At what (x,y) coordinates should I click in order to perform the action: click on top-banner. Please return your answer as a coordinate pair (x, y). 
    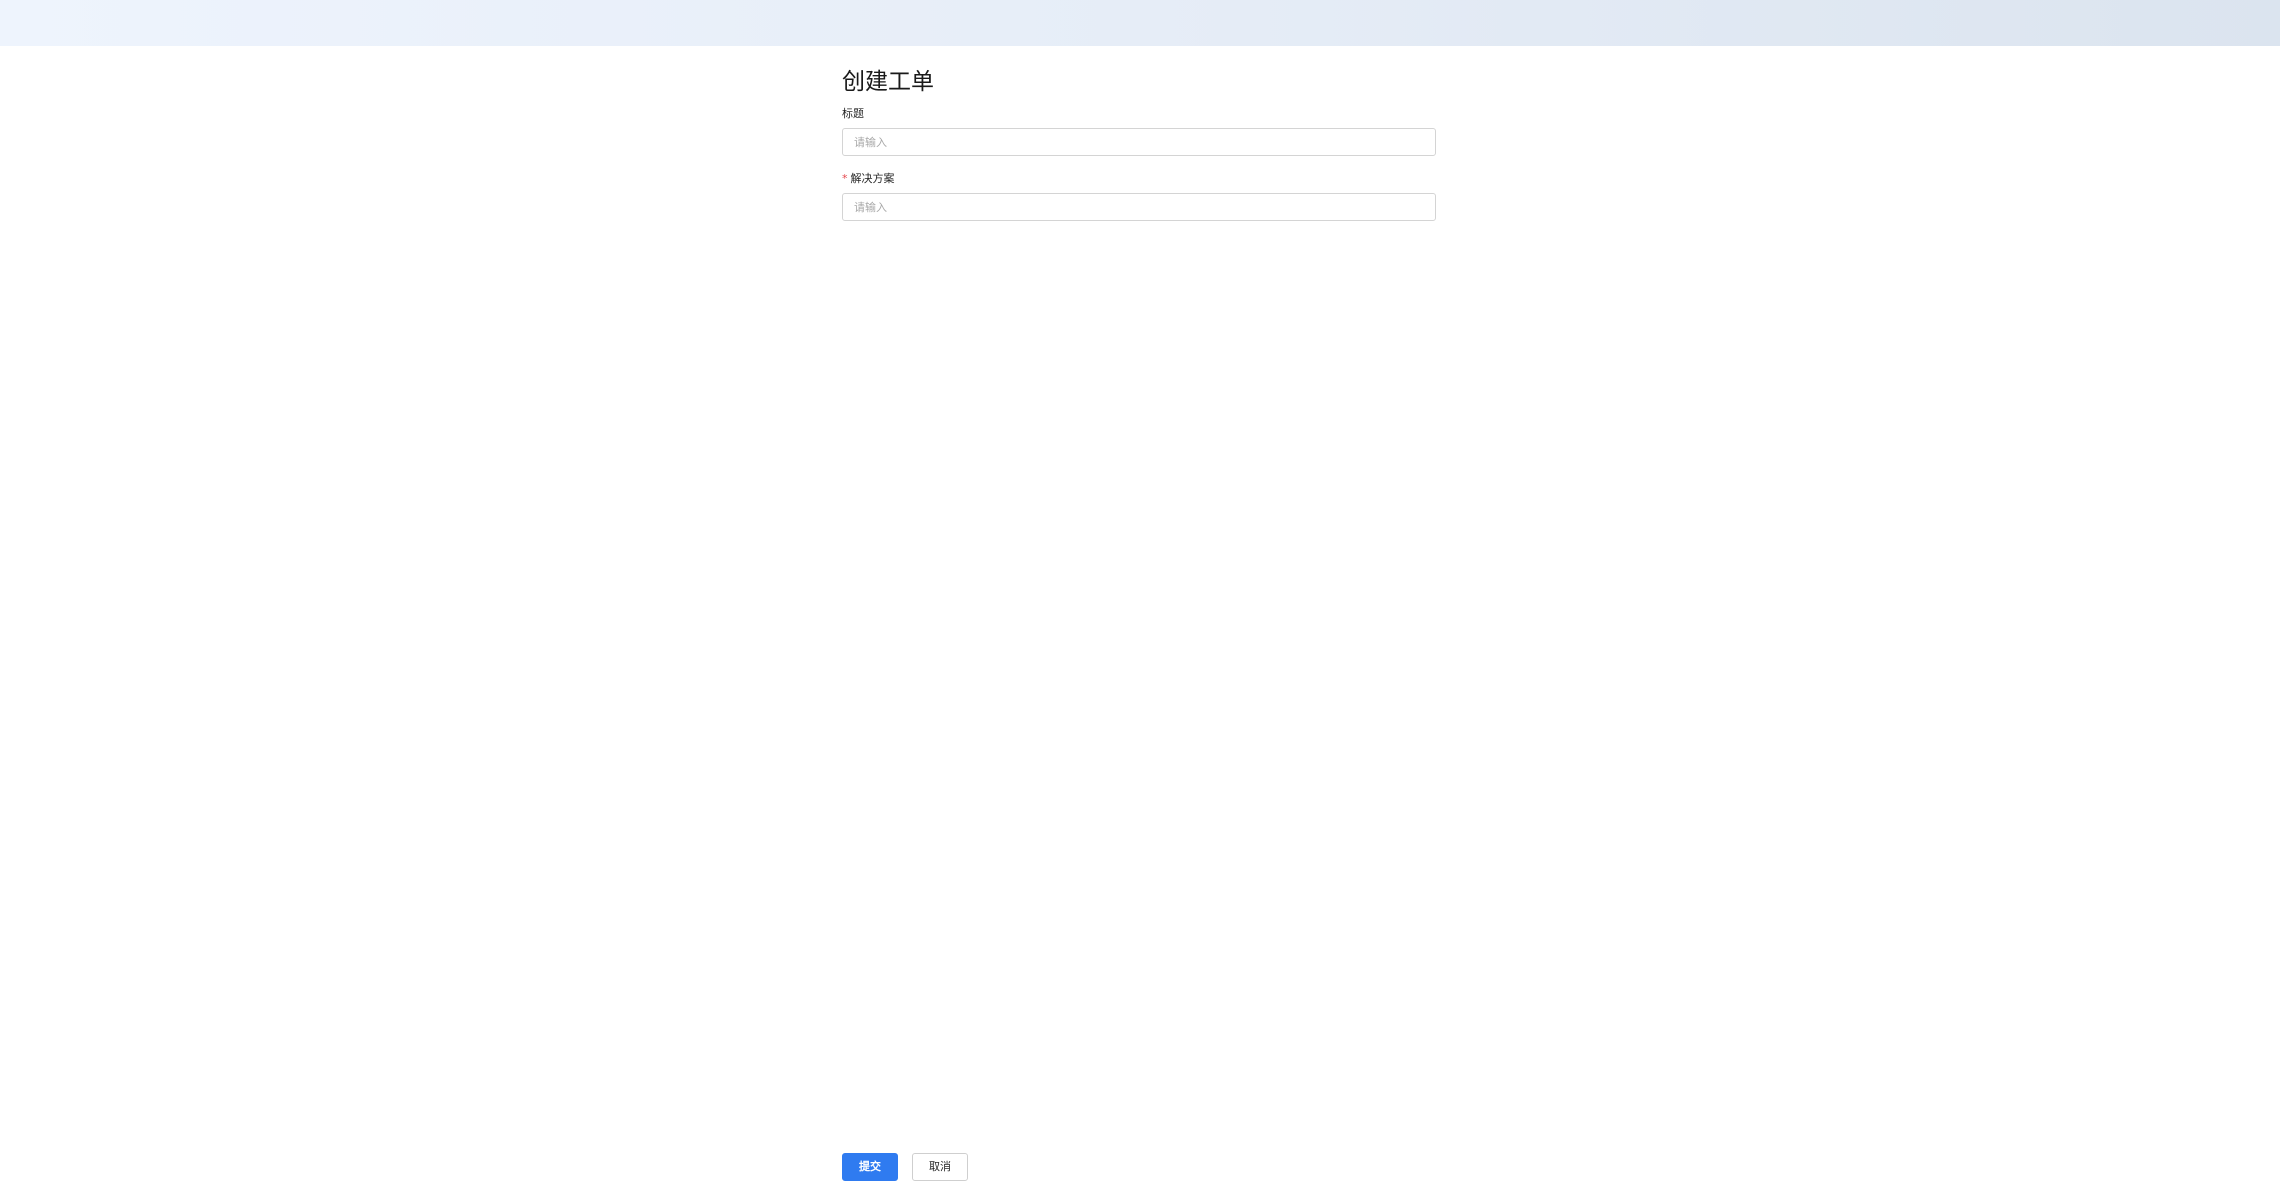
    Looking at the image, I should click on (1140, 23).